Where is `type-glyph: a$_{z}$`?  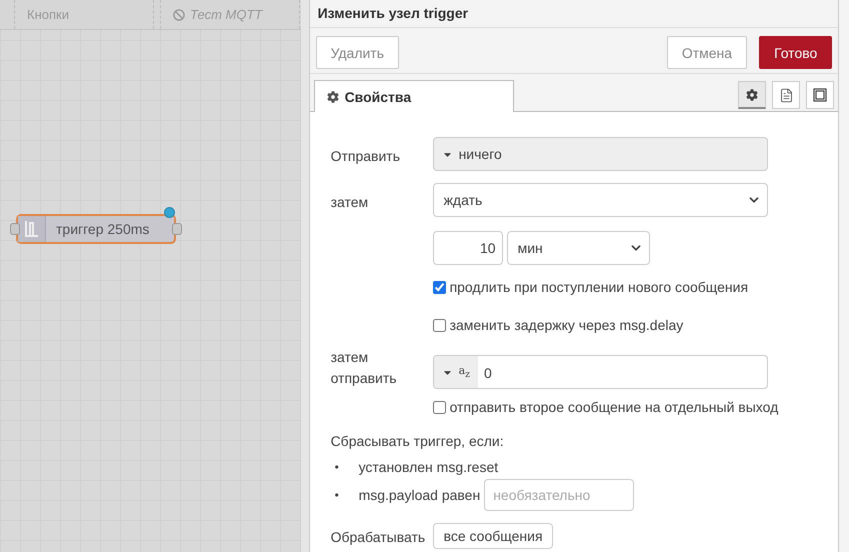
type-glyph: a$_{z}$ is located at coordinates (464, 372).